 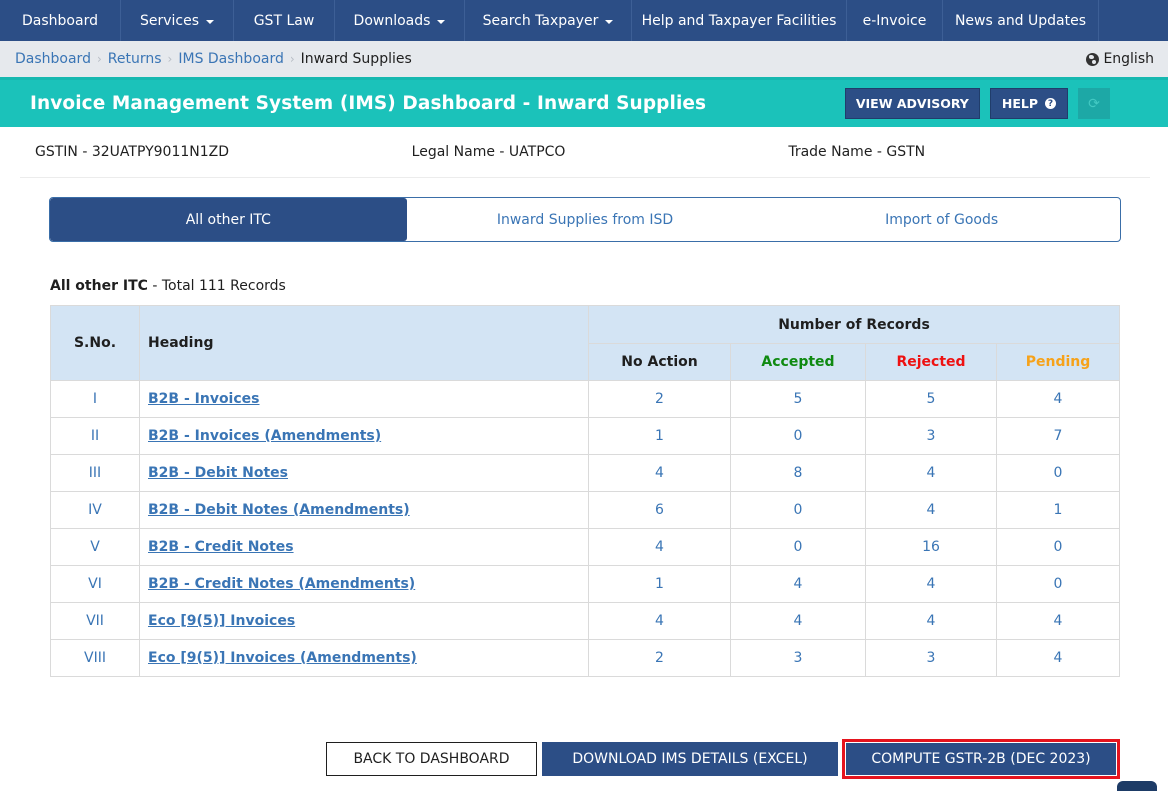 What do you see at coordinates (854, 324) in the screenshot?
I see `col-number-of-records: Number of Records` at bounding box center [854, 324].